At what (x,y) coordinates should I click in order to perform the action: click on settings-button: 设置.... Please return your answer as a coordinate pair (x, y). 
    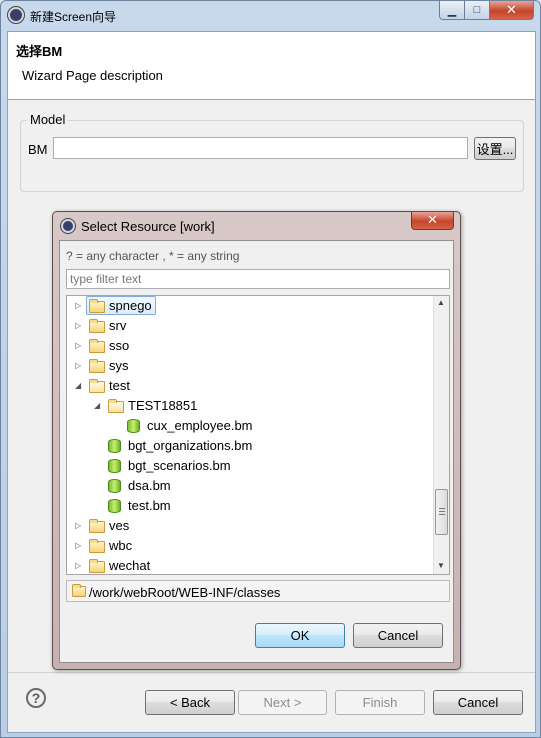
    Looking at the image, I should click on (495, 148).